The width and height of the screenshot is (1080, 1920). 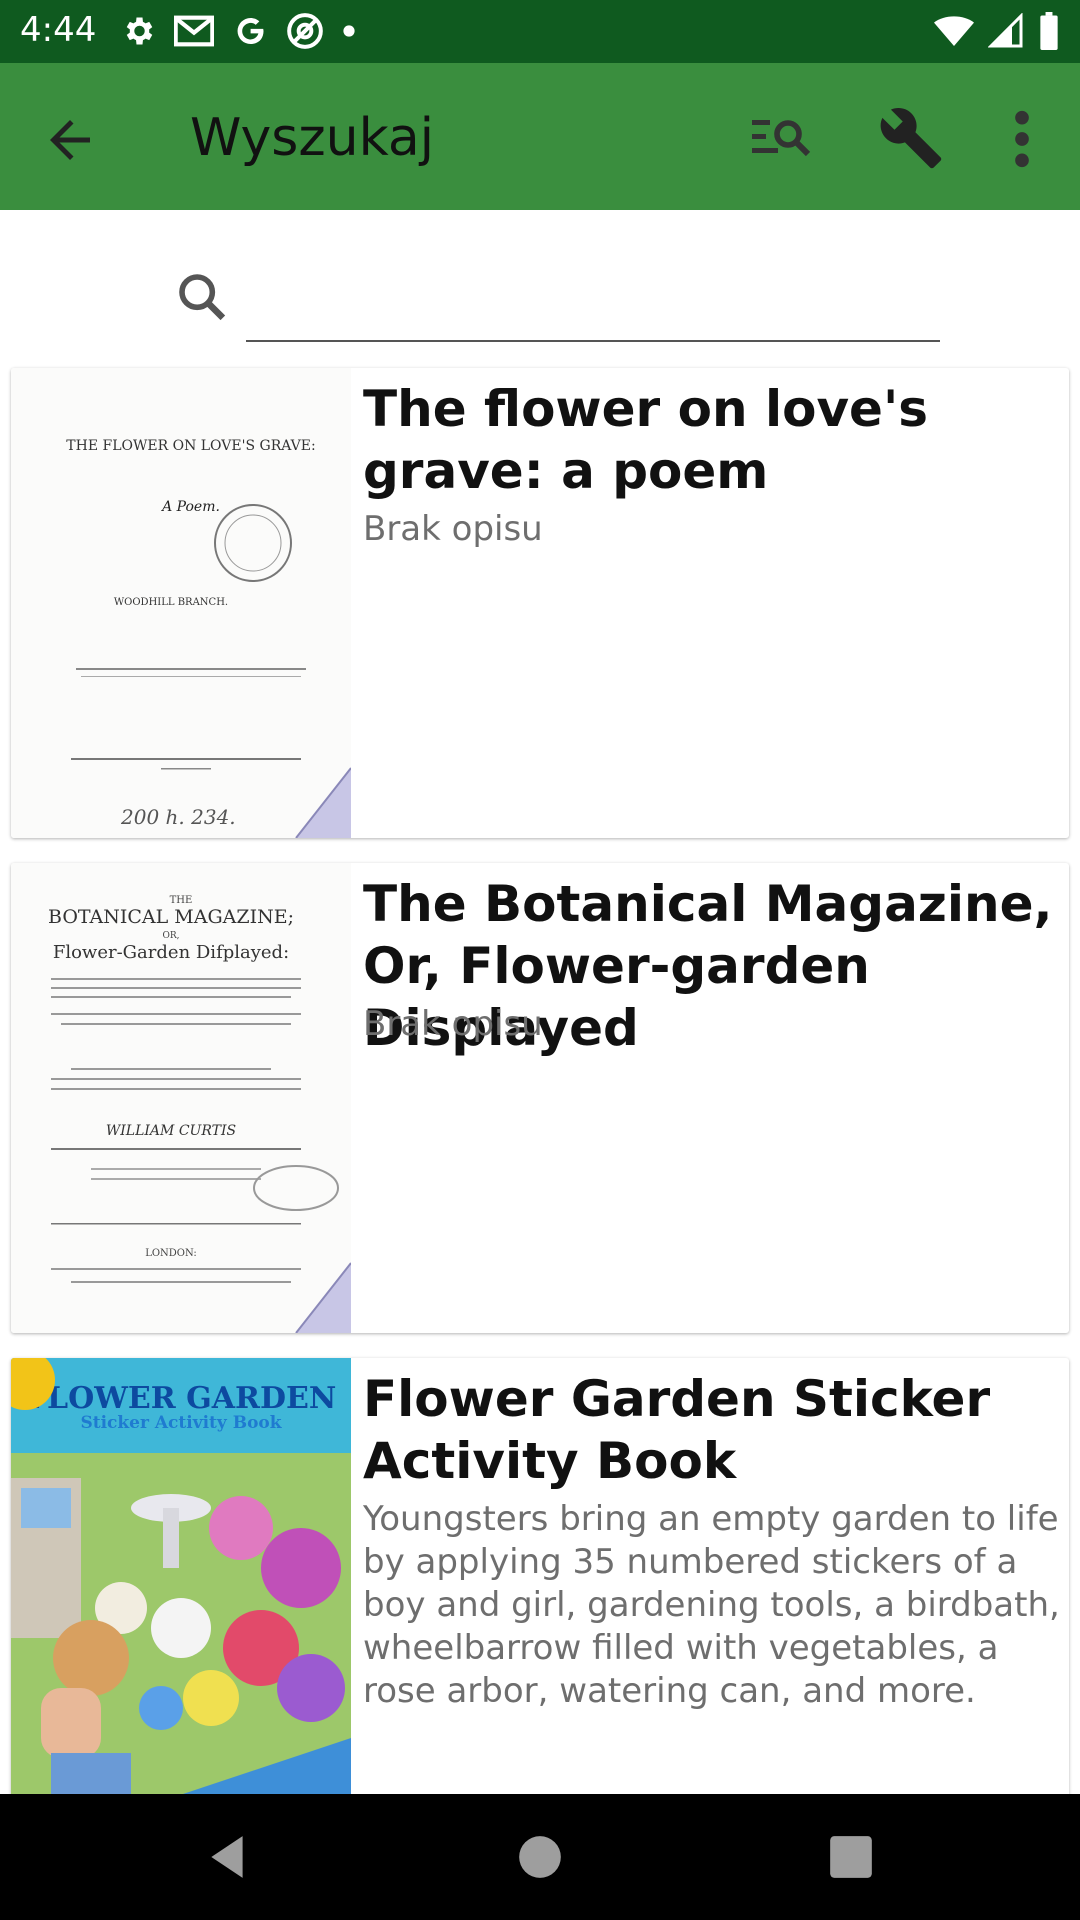 I want to click on system-icons, so click(x=997, y=31).